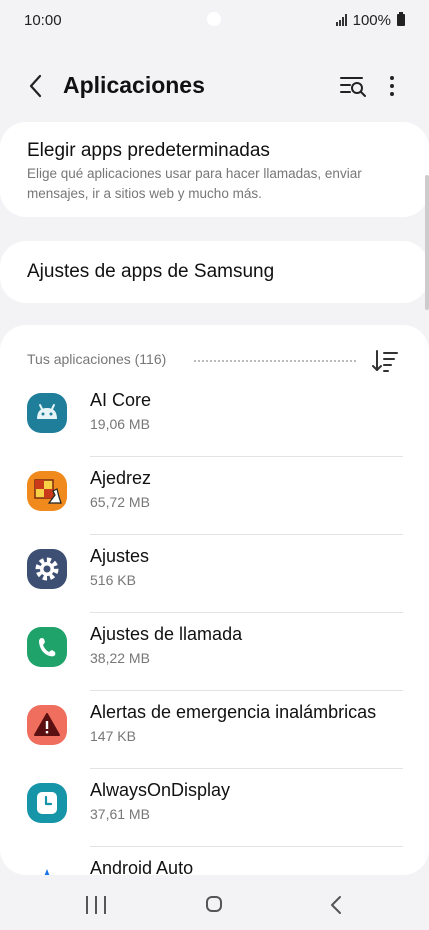  I want to click on back-nav-button, so click(336, 905).